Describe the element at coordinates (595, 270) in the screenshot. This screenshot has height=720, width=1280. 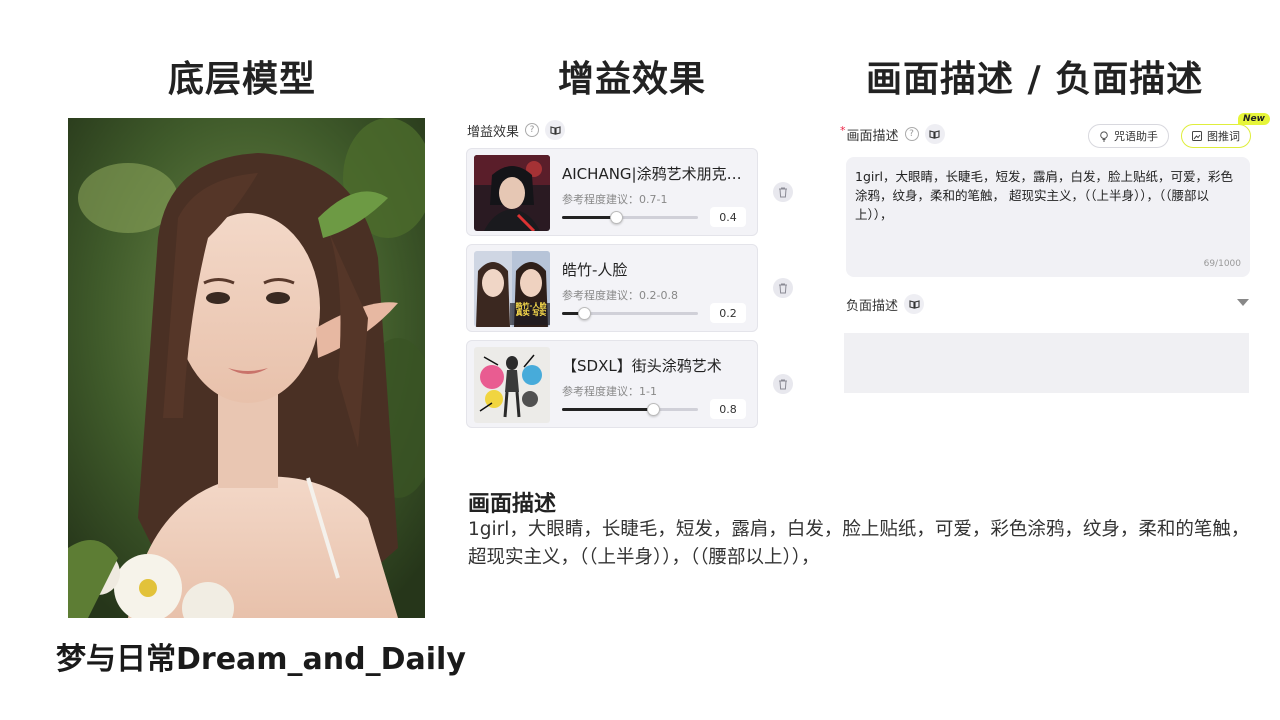
I see `lora-title: 皓竹-人脸` at that location.